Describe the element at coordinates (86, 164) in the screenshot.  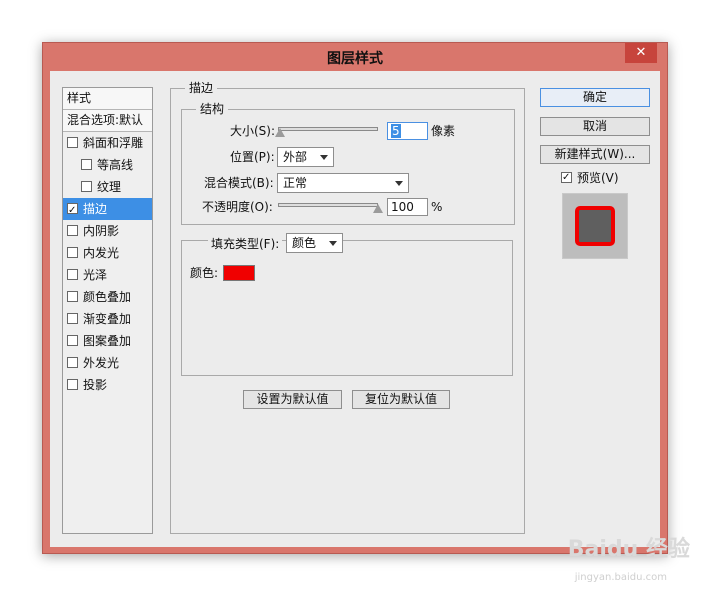
I see `contour-checkbox` at that location.